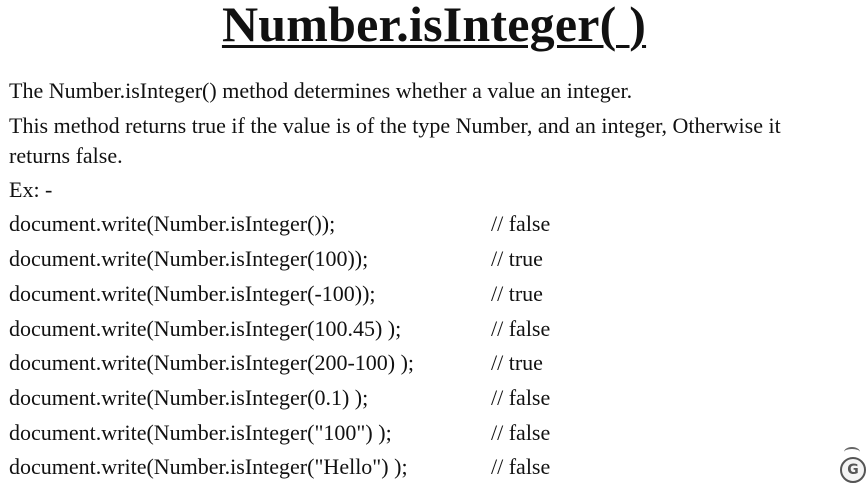  I want to click on slide-title: Number.isInteger( ), so click(434, 26).